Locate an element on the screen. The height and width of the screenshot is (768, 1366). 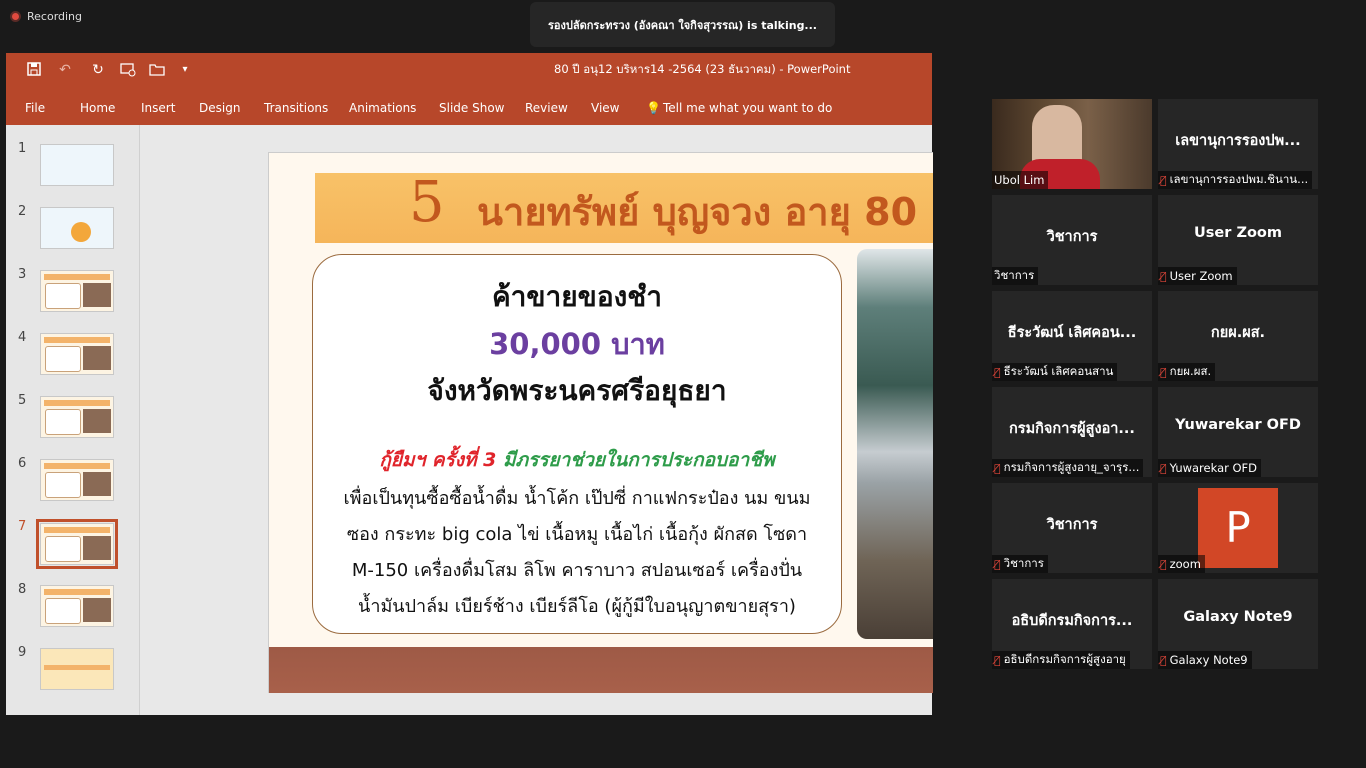
lightbulb-icon: 💡 is located at coordinates (653, 108).